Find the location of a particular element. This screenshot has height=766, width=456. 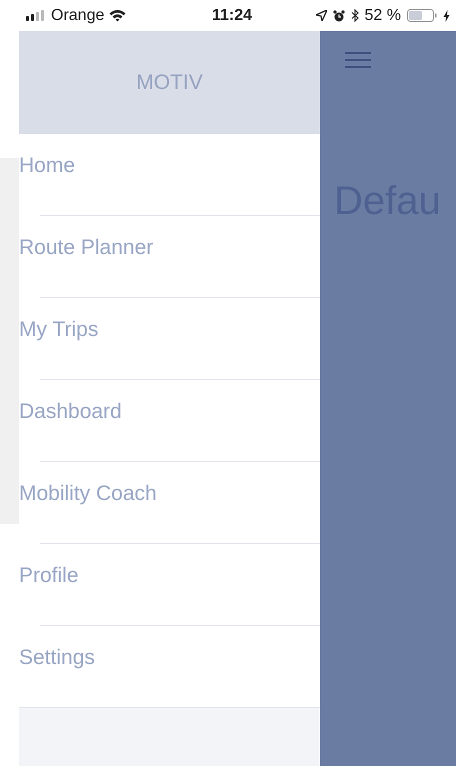

alarm-clock-icon is located at coordinates (338, 16).